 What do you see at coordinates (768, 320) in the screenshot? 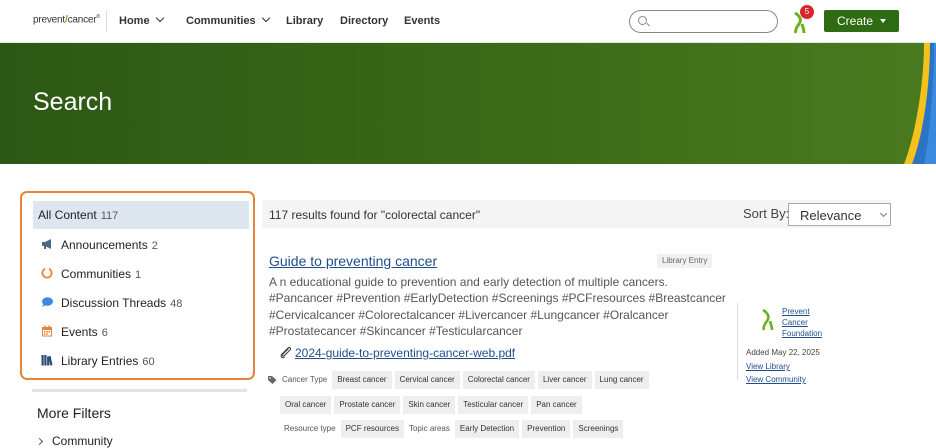
I see `foundation-ribbon-logo` at bounding box center [768, 320].